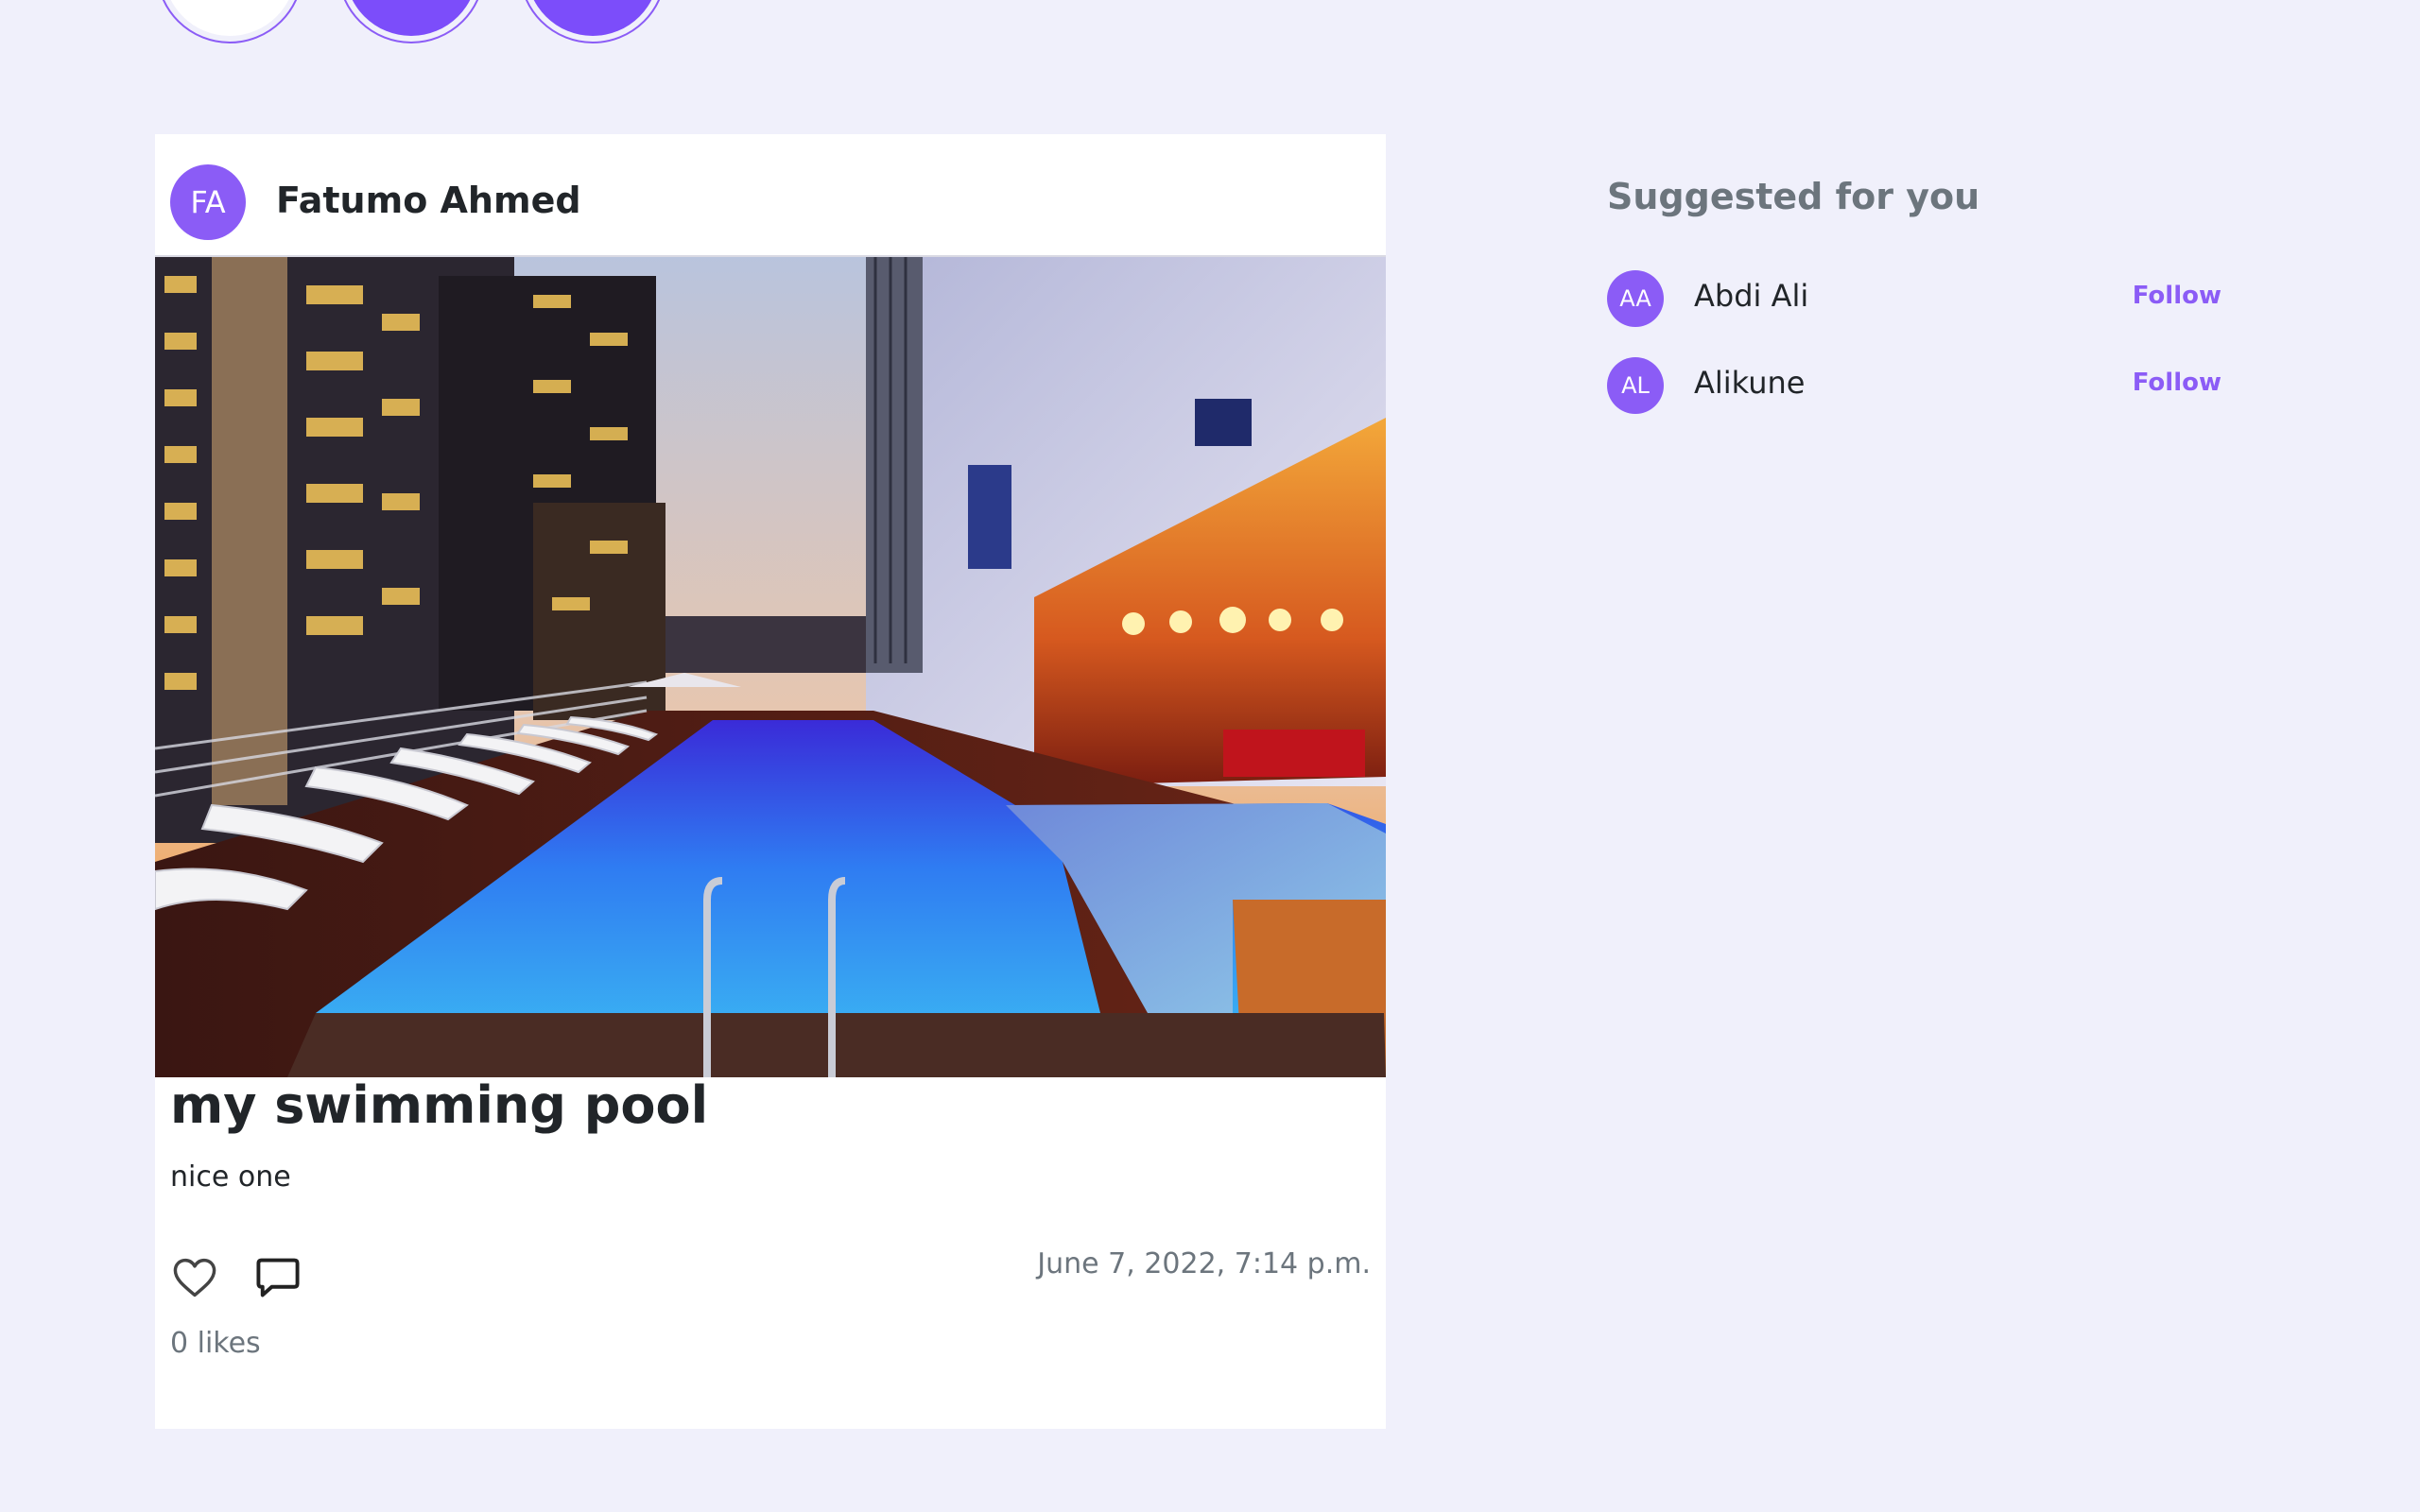  What do you see at coordinates (1914, 300) in the screenshot?
I see `suggestion-item: AA Abdi Ali Follow` at bounding box center [1914, 300].